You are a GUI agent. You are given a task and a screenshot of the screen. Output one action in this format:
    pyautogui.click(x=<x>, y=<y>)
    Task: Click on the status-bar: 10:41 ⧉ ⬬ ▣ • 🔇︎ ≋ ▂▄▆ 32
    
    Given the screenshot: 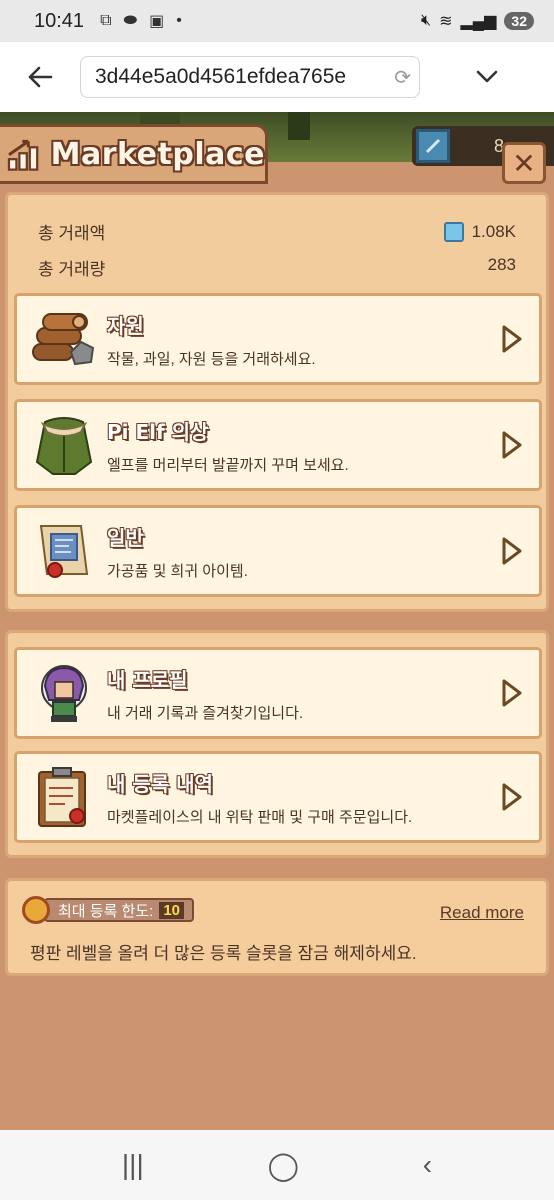 What is the action you would take?
    pyautogui.click(x=277, y=21)
    